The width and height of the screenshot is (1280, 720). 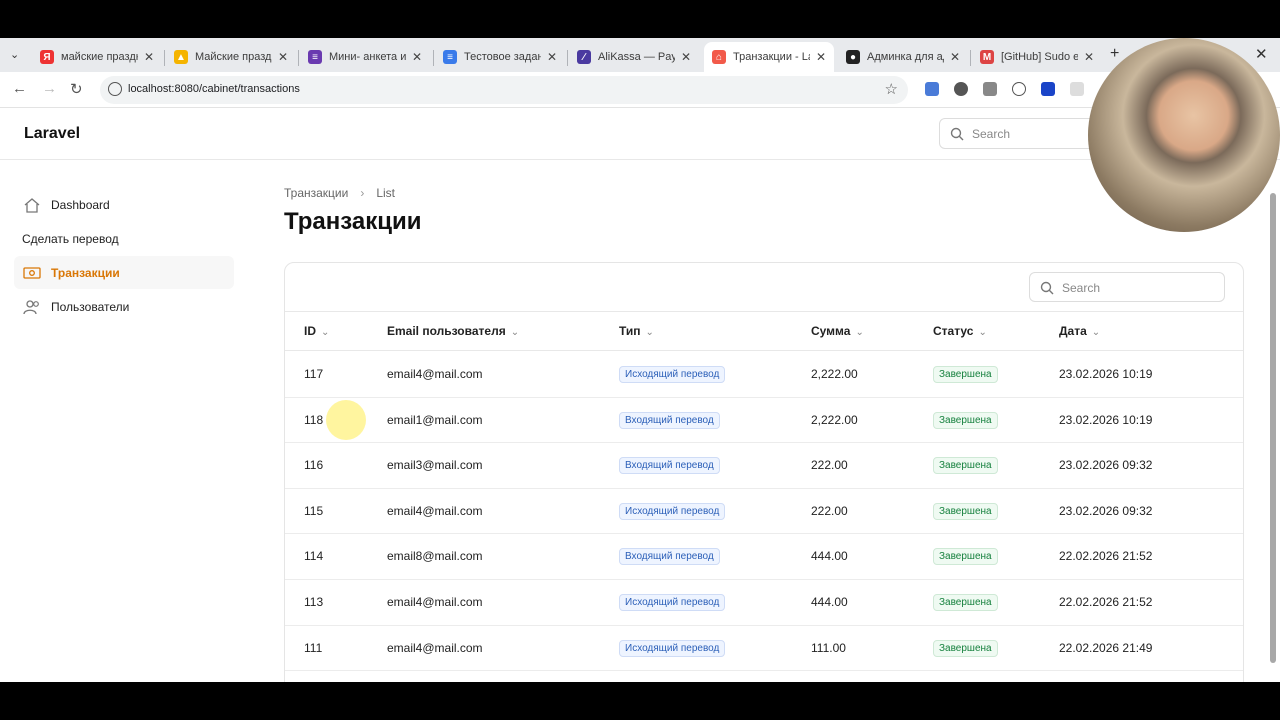 I want to click on browser-tab: ≡ Тестовое задание✕, so click(x=500, y=57).